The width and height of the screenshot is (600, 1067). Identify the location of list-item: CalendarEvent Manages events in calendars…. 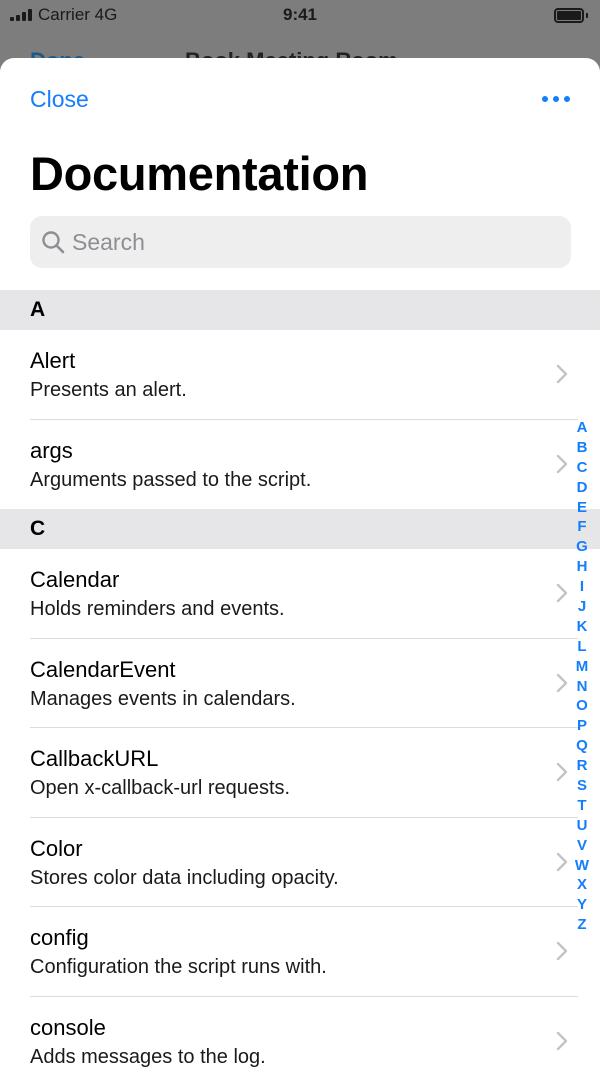
(300, 684).